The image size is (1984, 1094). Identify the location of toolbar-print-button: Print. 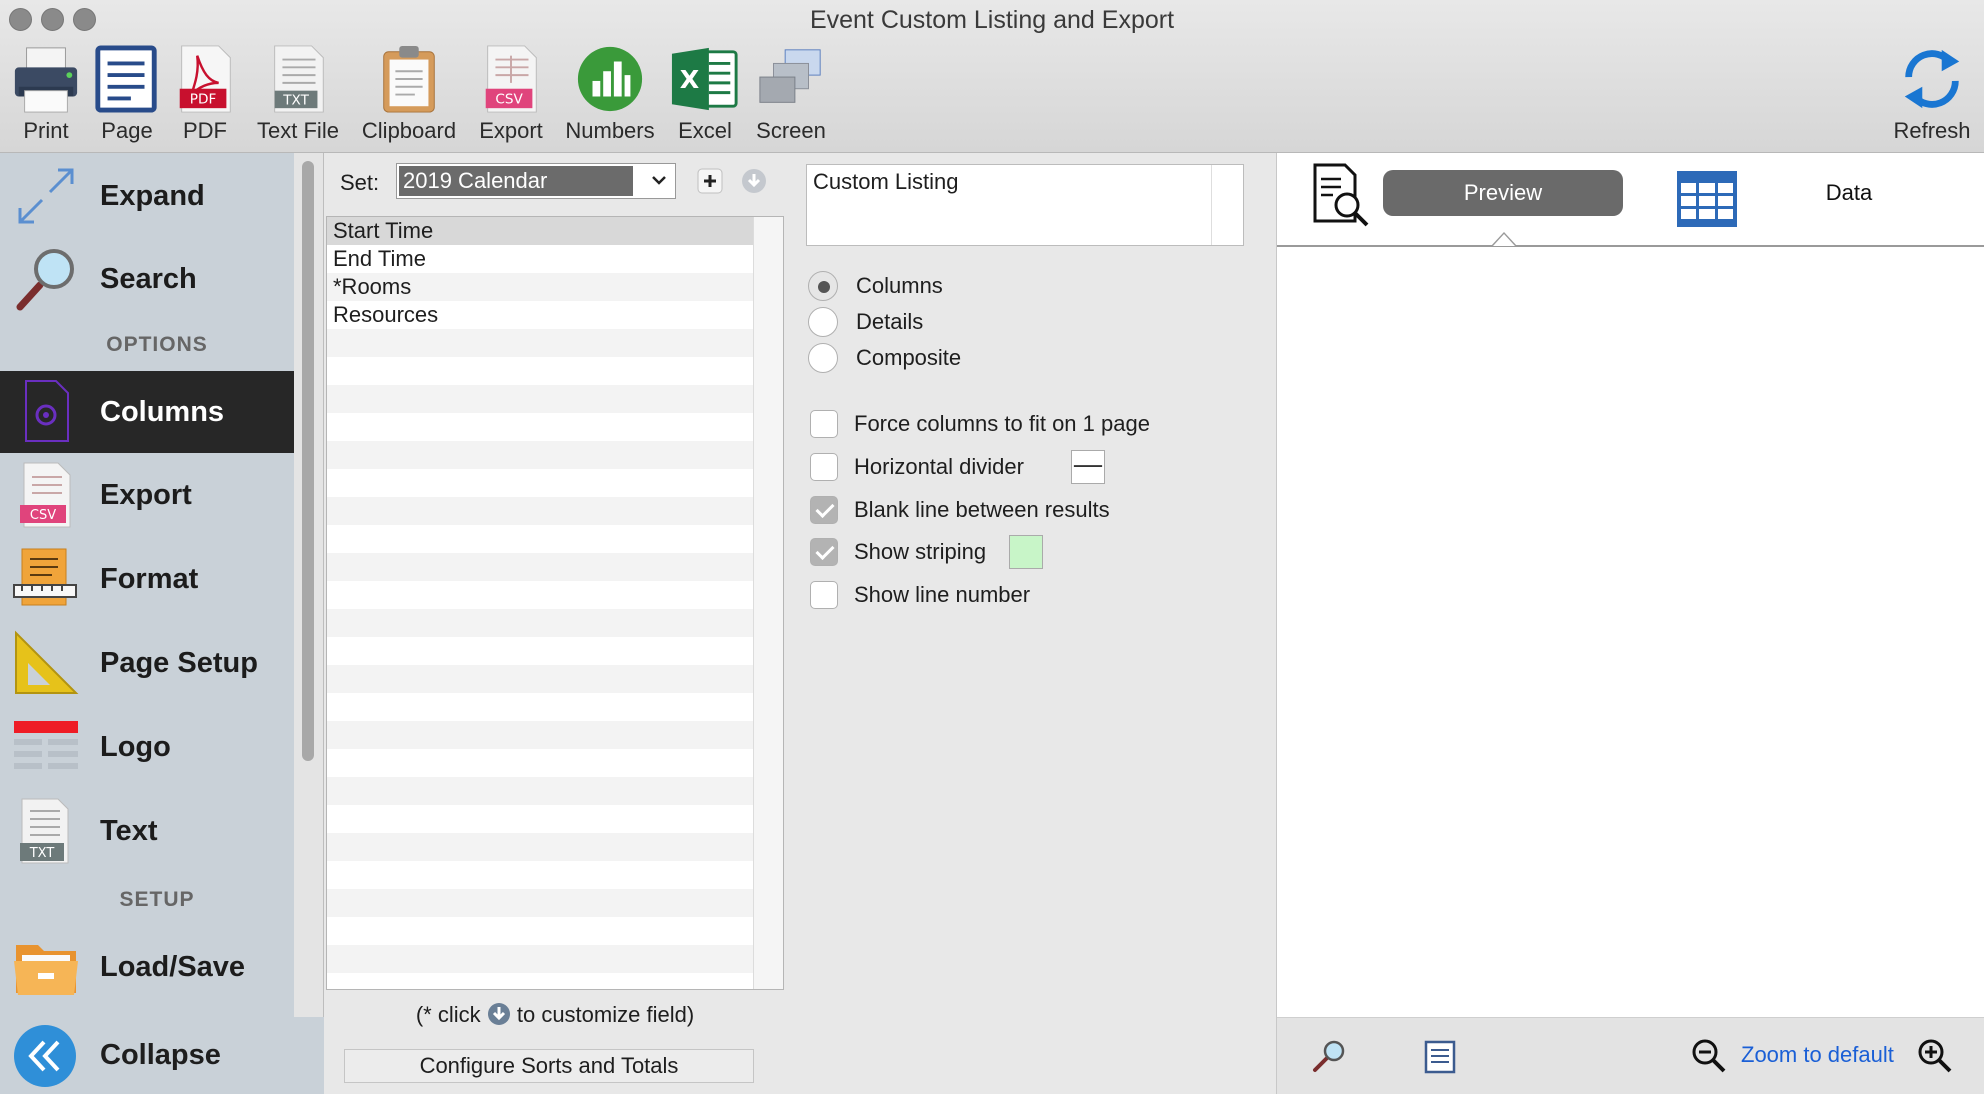
(46, 94).